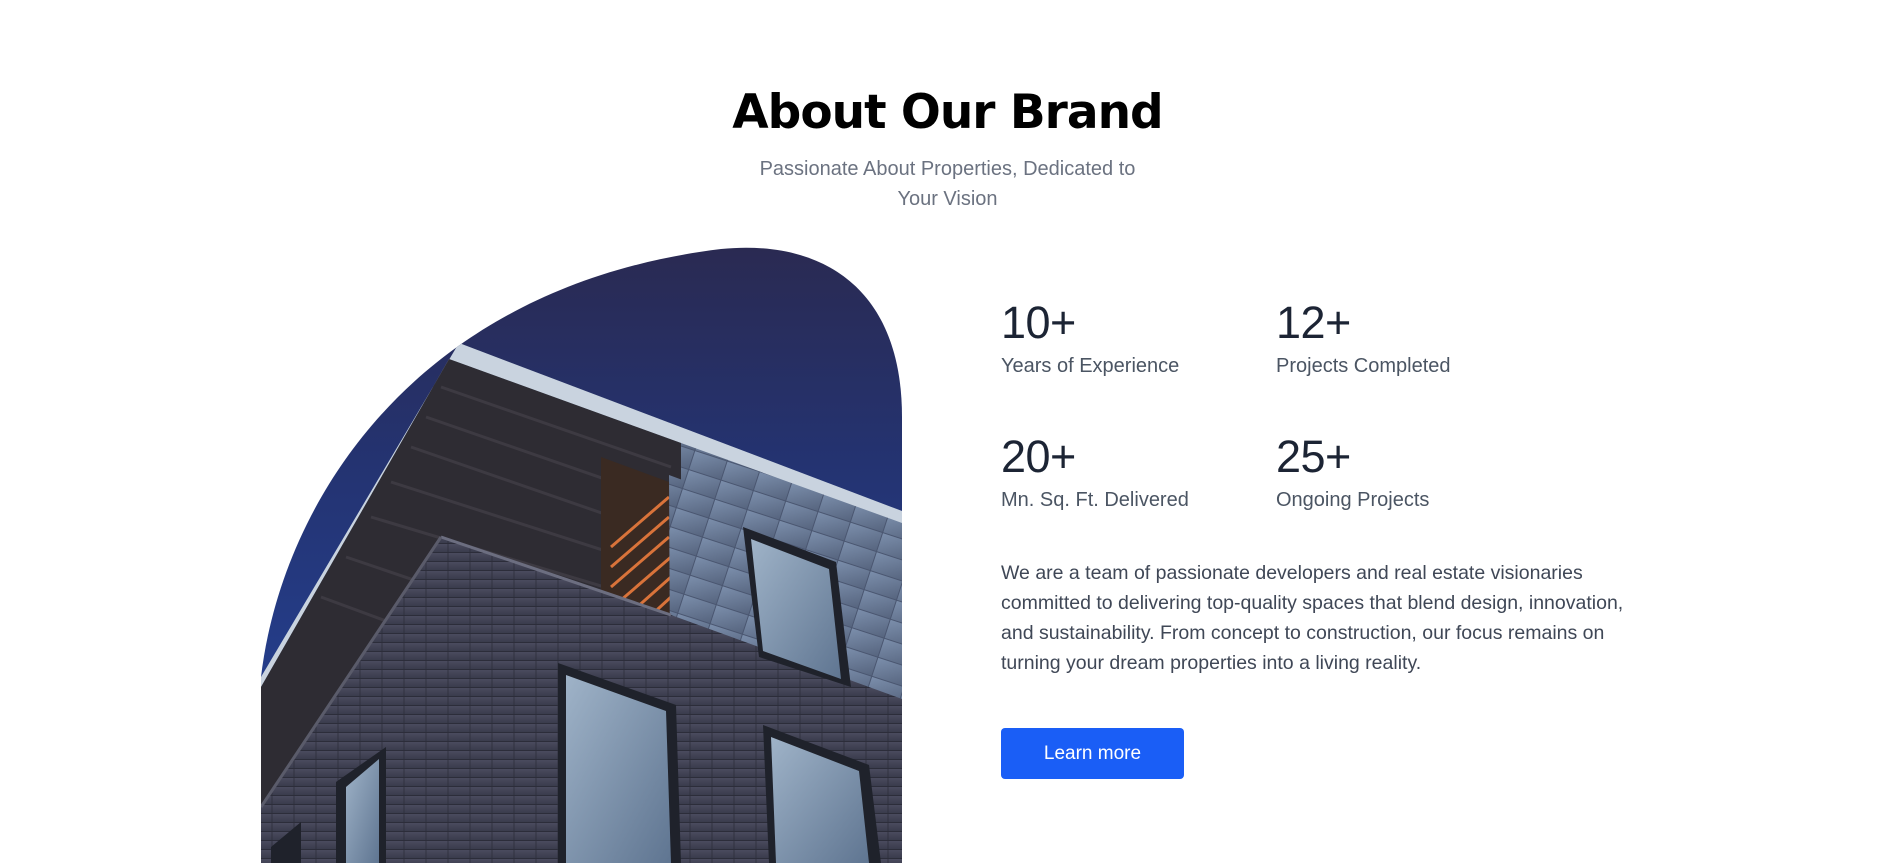 Image resolution: width=1895 pixels, height=863 pixels. What do you see at coordinates (1138, 473) in the screenshot?
I see `stat-sqft-delivered: 20+ Mn. Sq. Ft. Delivered` at bounding box center [1138, 473].